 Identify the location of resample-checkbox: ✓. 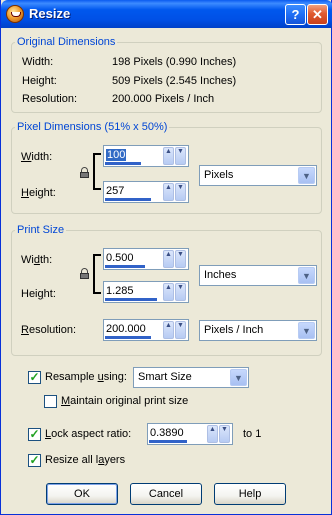
(34, 377).